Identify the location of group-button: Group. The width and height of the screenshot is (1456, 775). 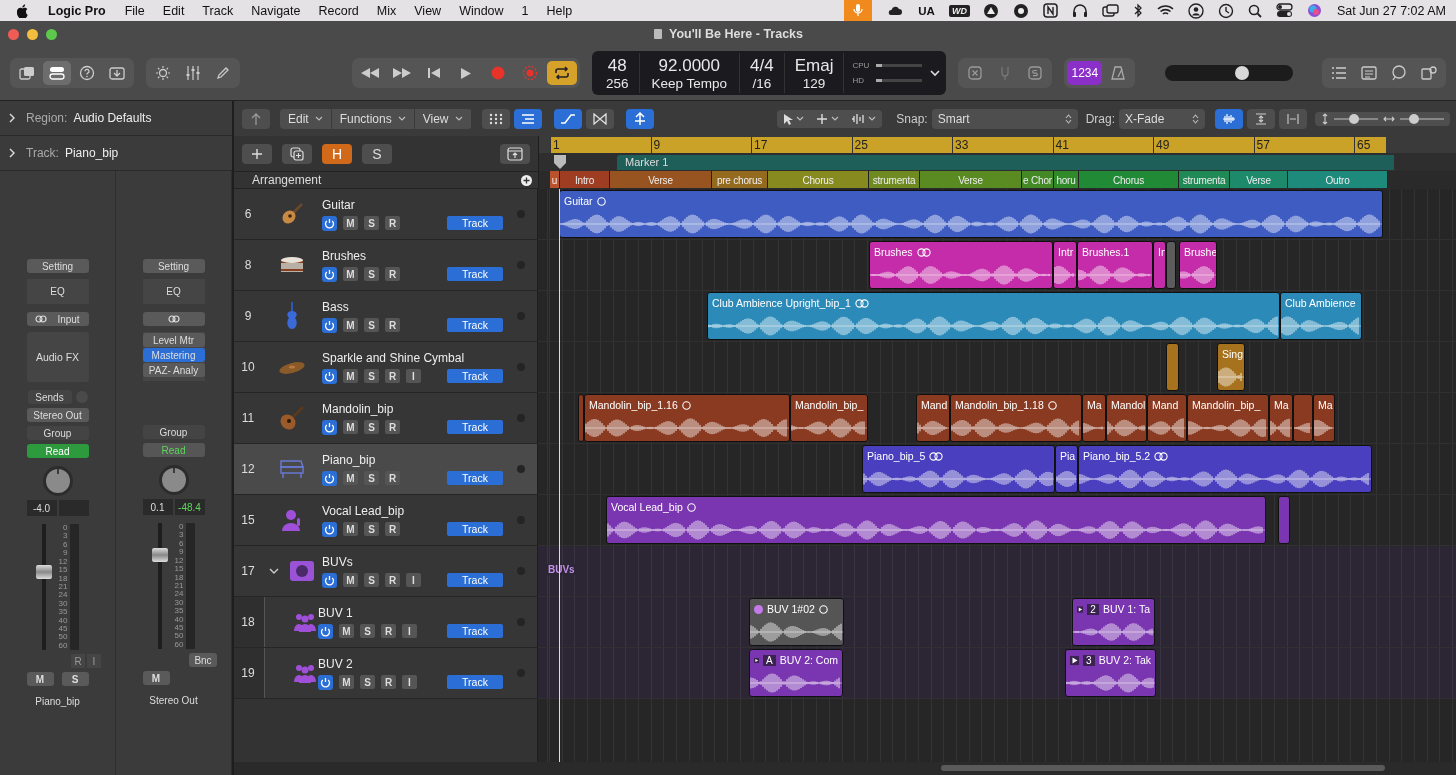
(57, 433).